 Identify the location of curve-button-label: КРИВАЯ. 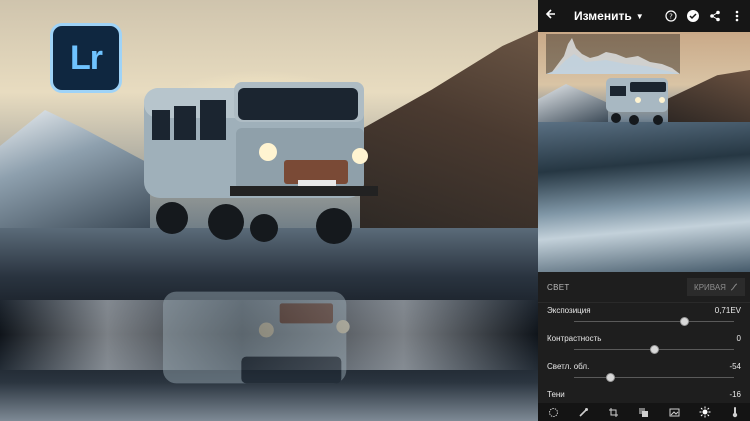
(710, 287).